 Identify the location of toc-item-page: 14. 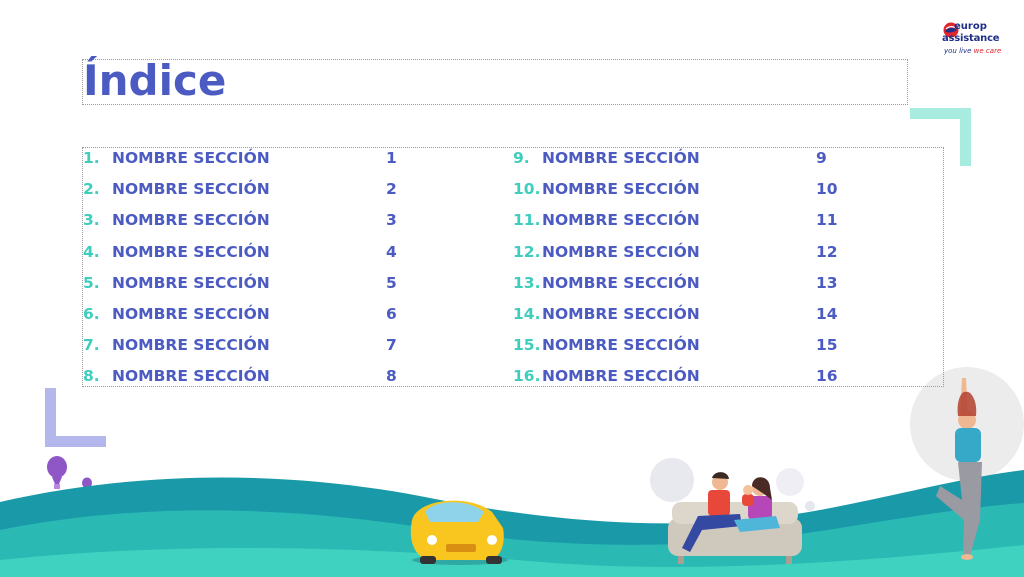
(827, 314).